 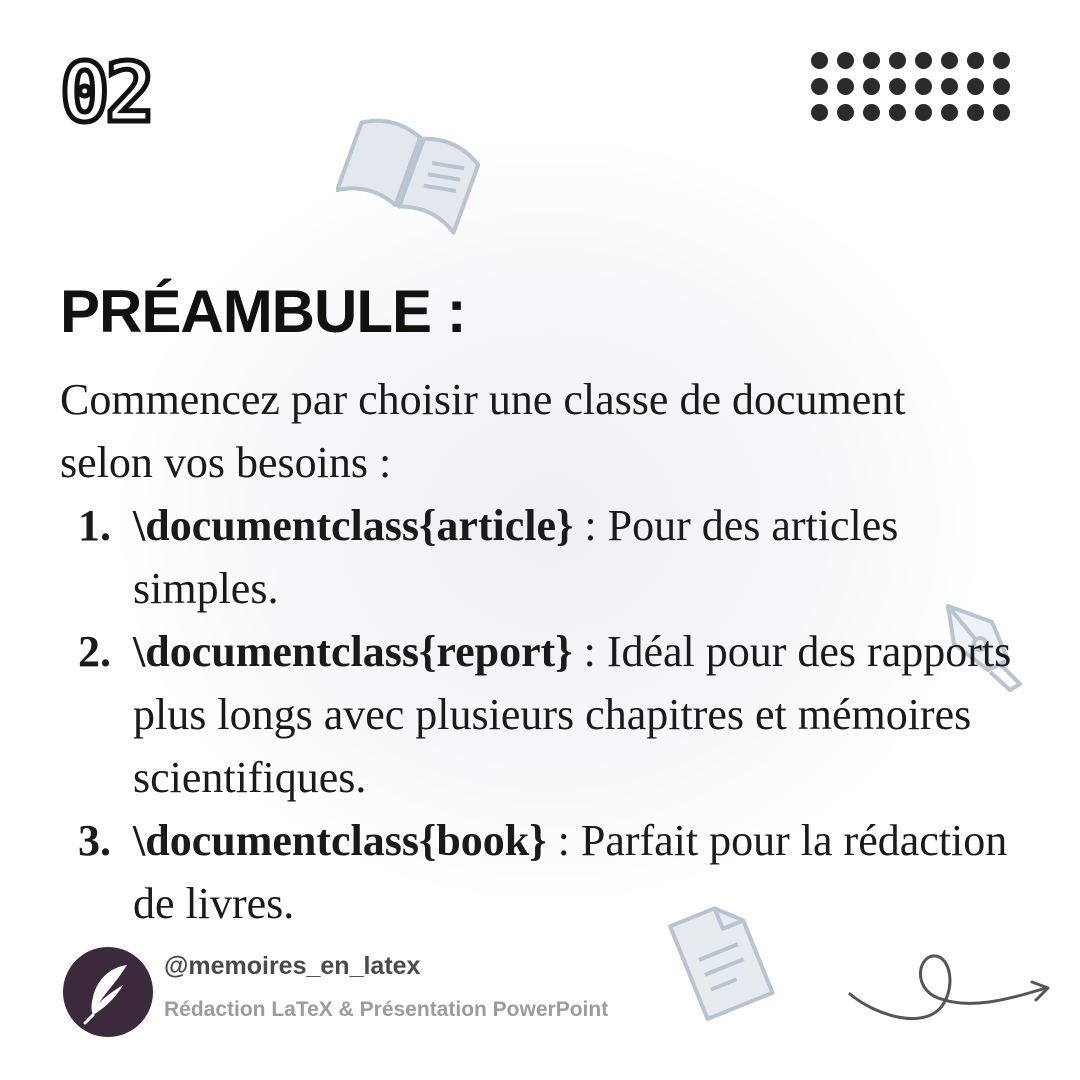 What do you see at coordinates (353, 525) in the screenshot?
I see `code-command: \documentclass{article}` at bounding box center [353, 525].